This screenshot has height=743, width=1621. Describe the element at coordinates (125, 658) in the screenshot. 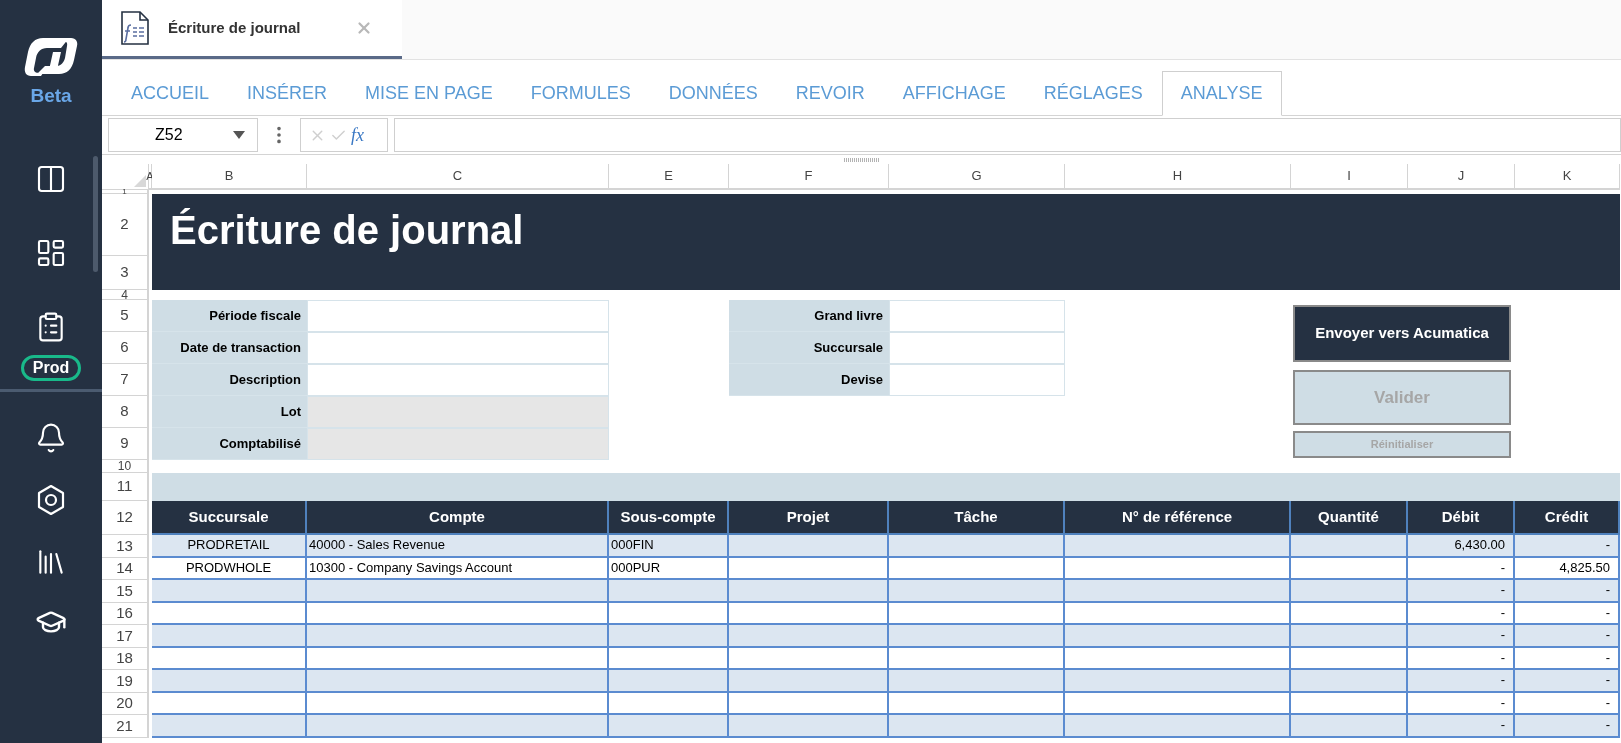

I see `row-header: 18` at that location.